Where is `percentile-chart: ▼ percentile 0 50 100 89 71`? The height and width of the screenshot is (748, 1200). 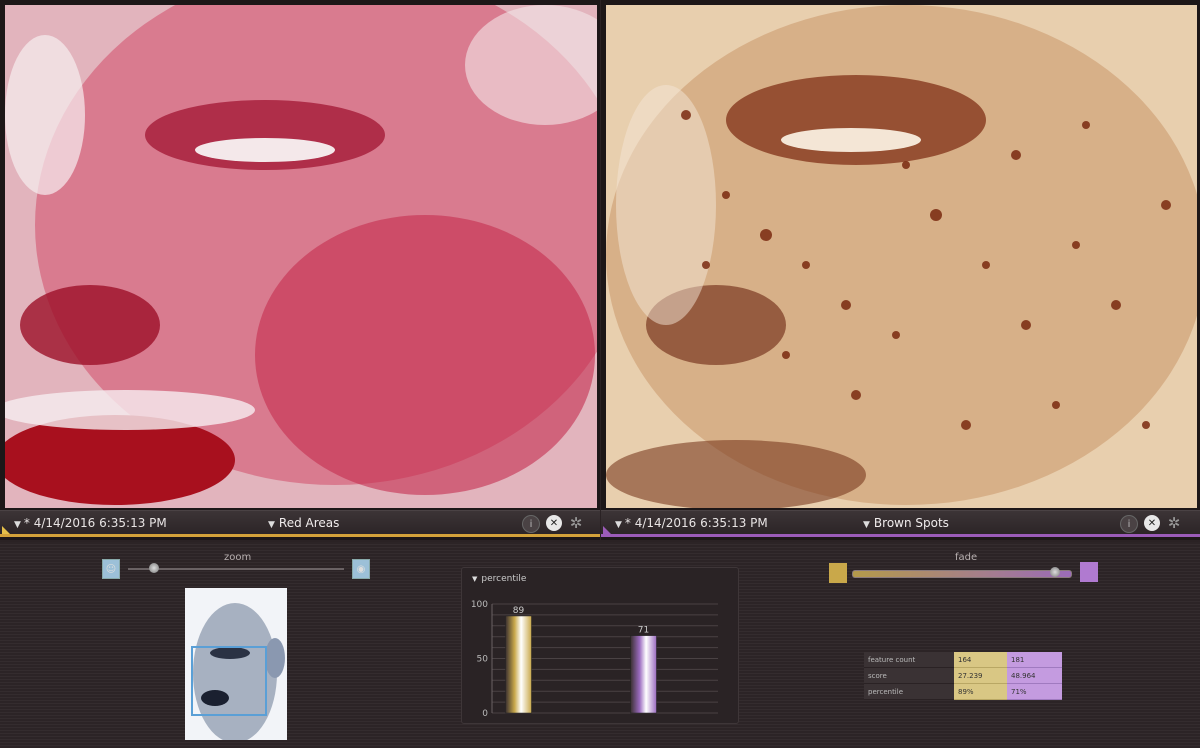 percentile-chart: ▼ percentile 0 50 100 89 71 is located at coordinates (600, 645).